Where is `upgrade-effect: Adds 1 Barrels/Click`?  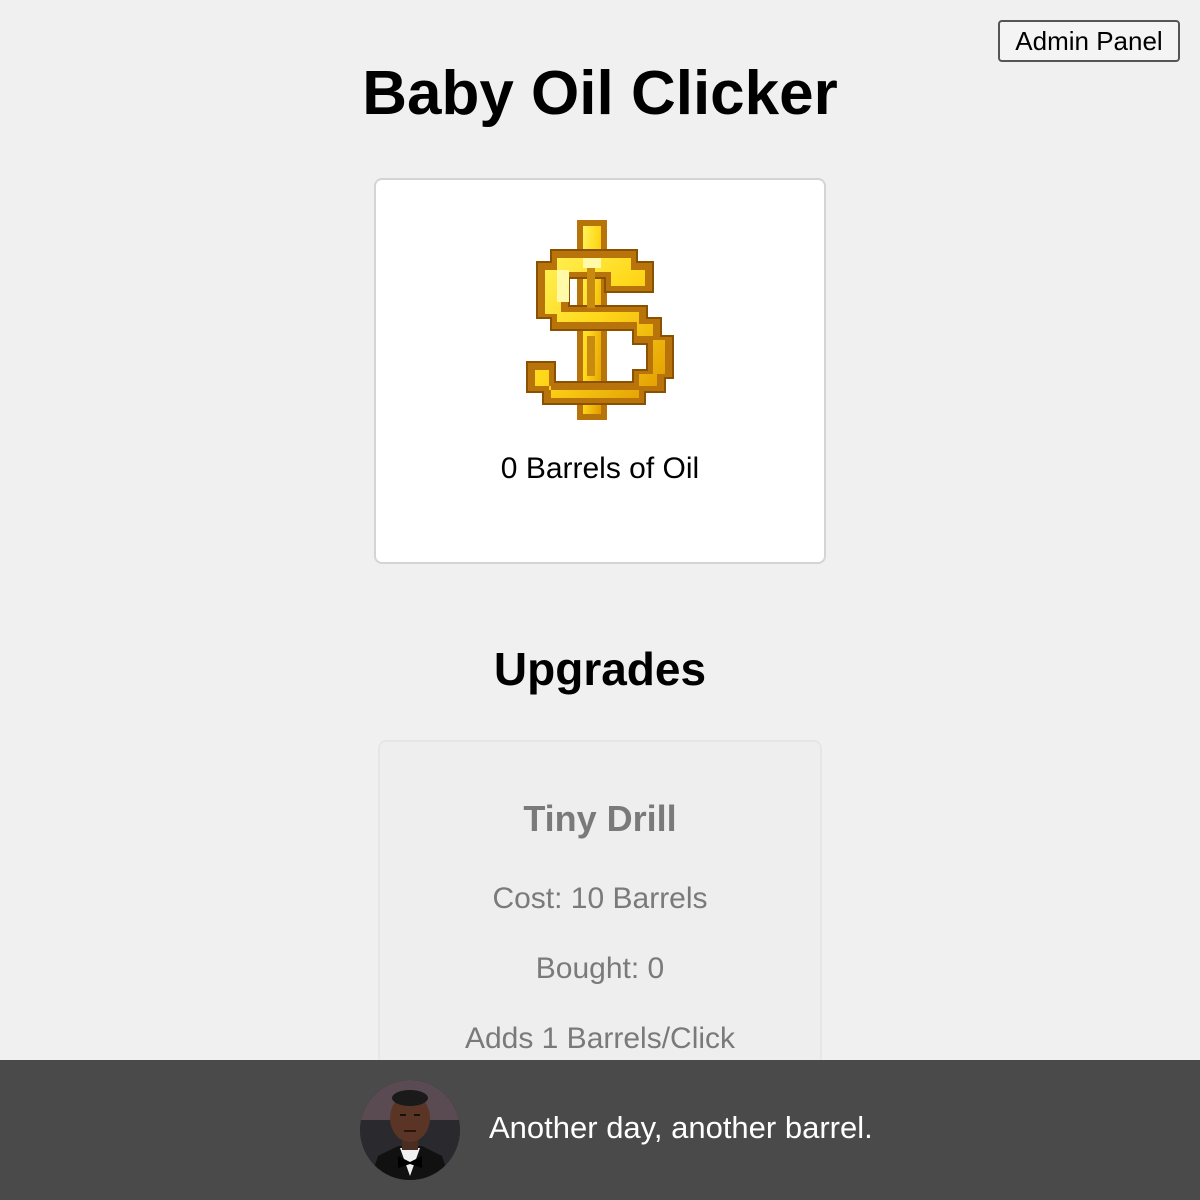 upgrade-effect: Adds 1 Barrels/Click is located at coordinates (600, 1038).